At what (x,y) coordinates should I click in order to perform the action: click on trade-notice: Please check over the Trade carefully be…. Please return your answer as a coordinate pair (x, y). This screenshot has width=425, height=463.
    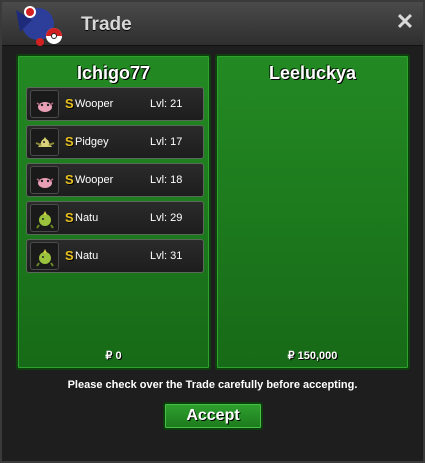
    Looking at the image, I should click on (212, 385).